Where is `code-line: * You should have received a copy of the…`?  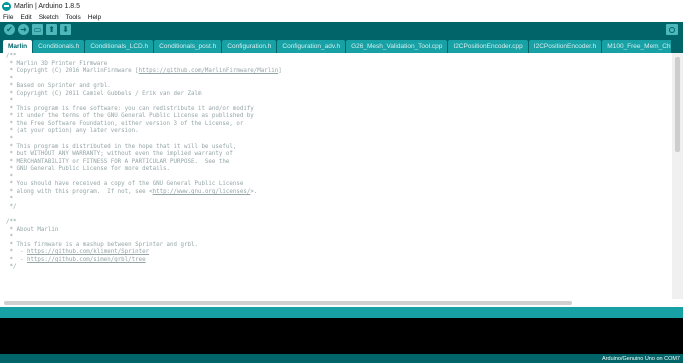 code-line: * You should have received a copy of the… is located at coordinates (125, 184).